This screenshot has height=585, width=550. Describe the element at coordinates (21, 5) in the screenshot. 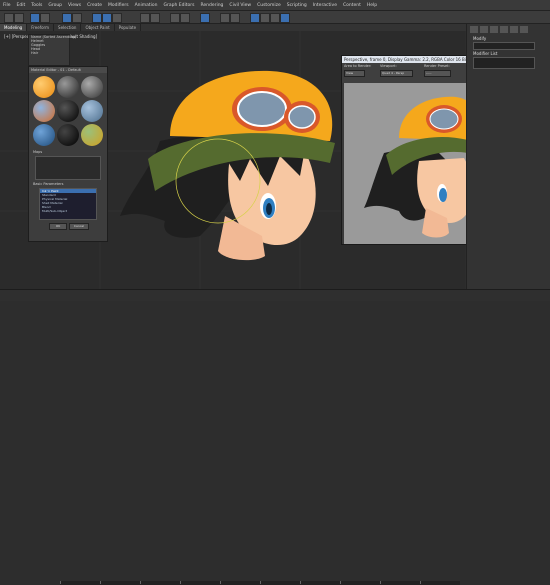

I see `menu-item-edit: Edit` at that location.